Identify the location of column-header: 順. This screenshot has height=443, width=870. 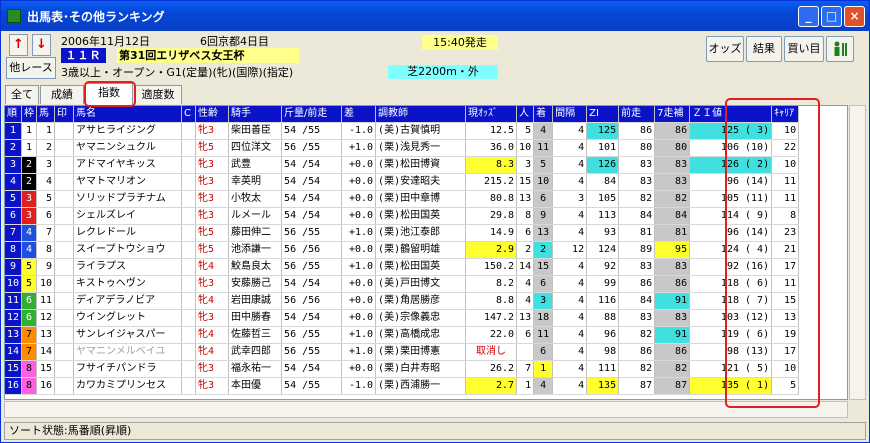
(14, 114).